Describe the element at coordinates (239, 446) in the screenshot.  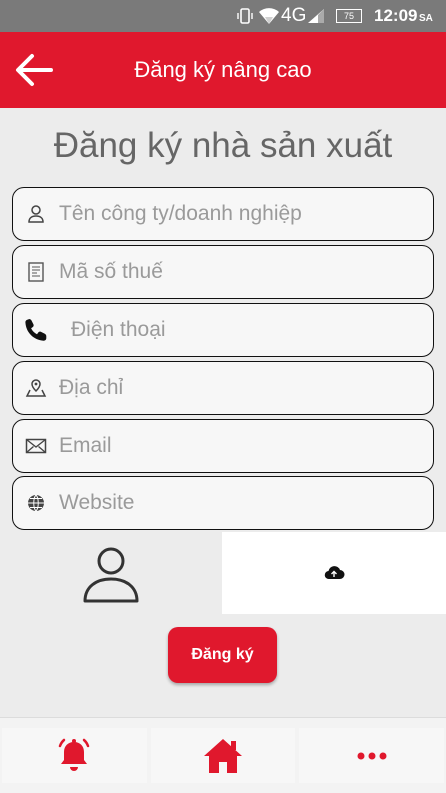
I see `email-input` at that location.